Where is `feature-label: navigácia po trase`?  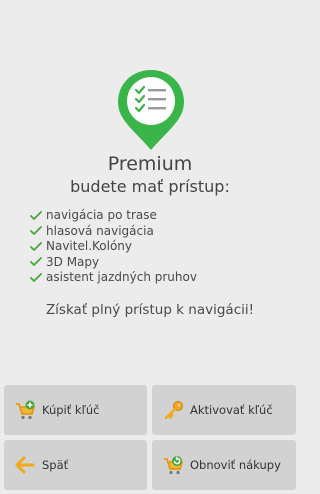 feature-label: navigácia po trase is located at coordinates (101, 215).